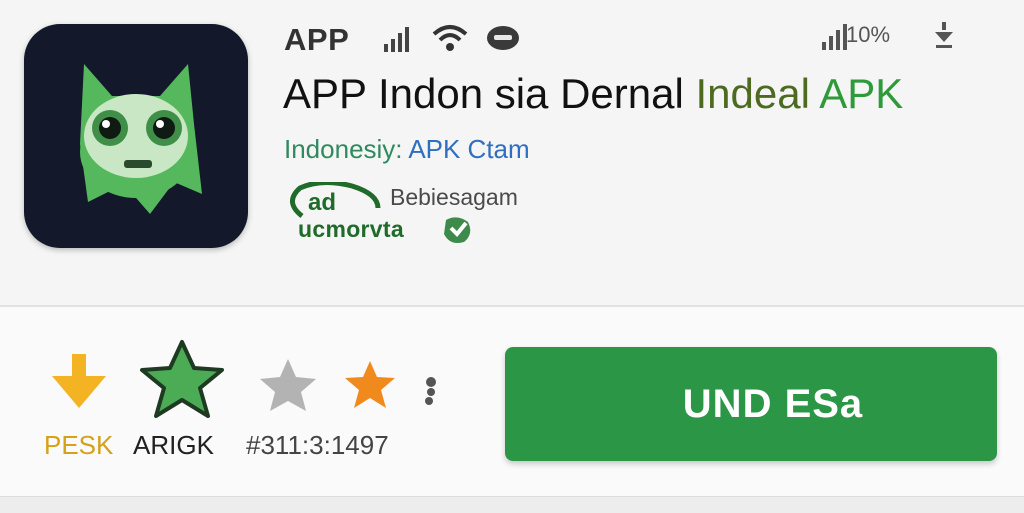 The image size is (1024, 513). I want to click on app-icon, so click(136, 136).